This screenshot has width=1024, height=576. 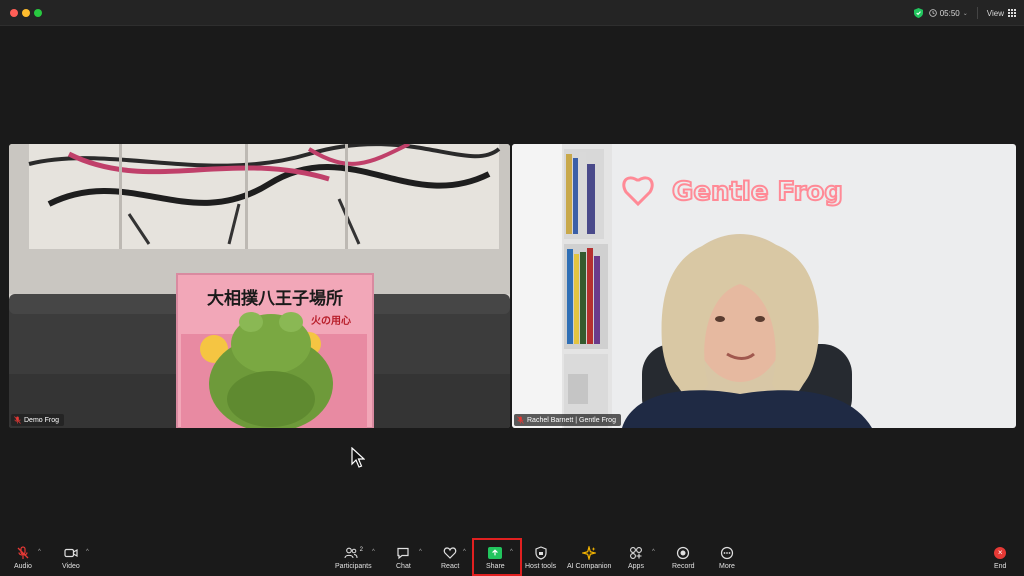 I want to click on participant-name: Rachel Barnett | Gentle Frog, so click(x=571, y=420).